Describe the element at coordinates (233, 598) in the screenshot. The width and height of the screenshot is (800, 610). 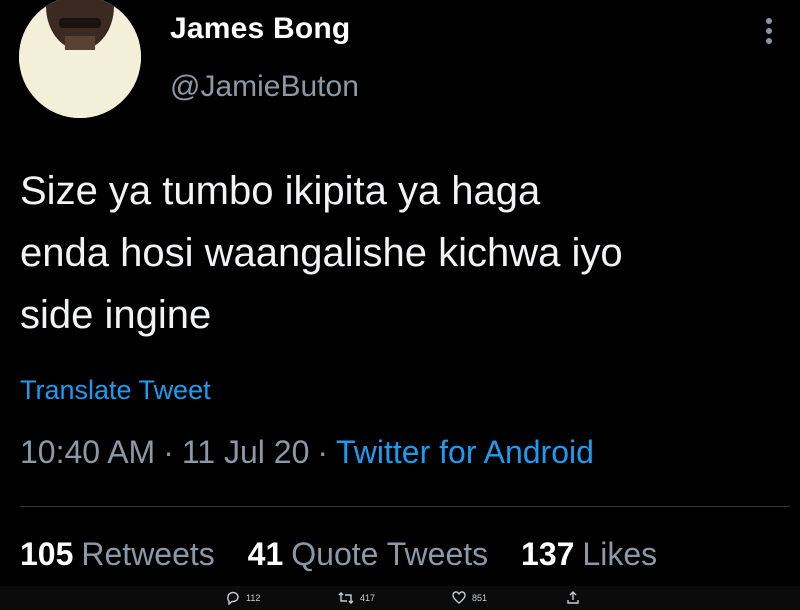
I see `reply-icon` at that location.